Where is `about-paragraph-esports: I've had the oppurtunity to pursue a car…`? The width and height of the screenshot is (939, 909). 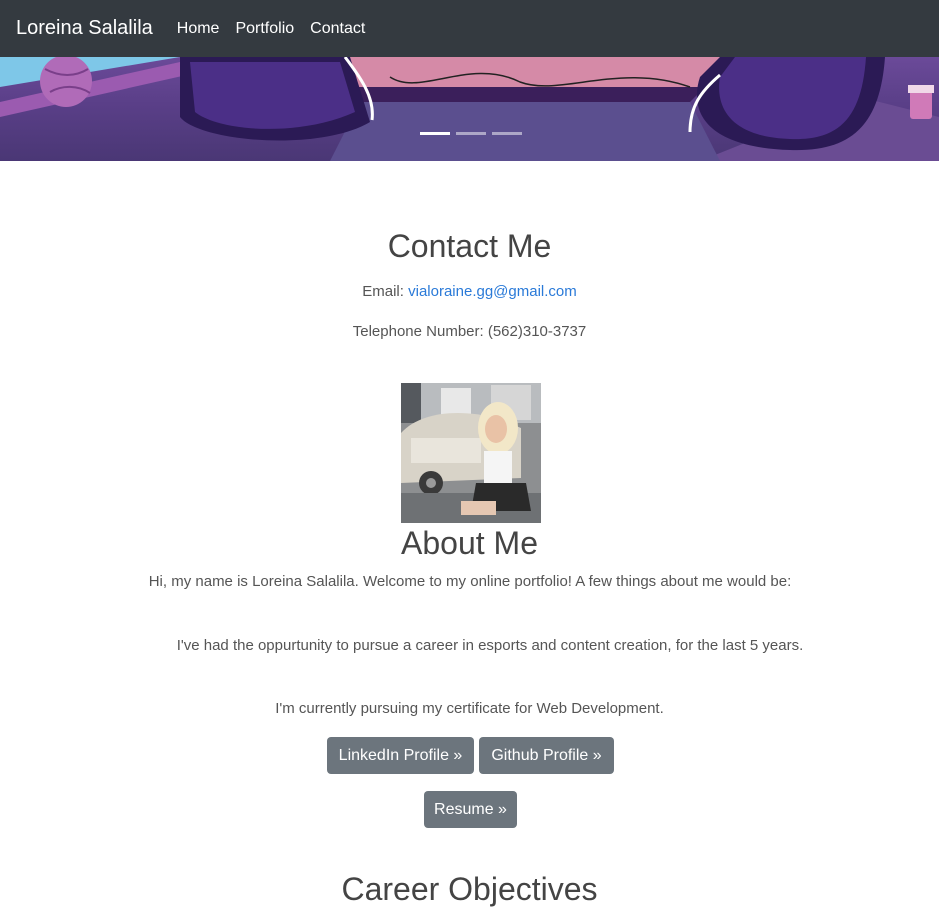 about-paragraph-esports: I've had the oppurtunity to pursue a car… is located at coordinates (490, 645).